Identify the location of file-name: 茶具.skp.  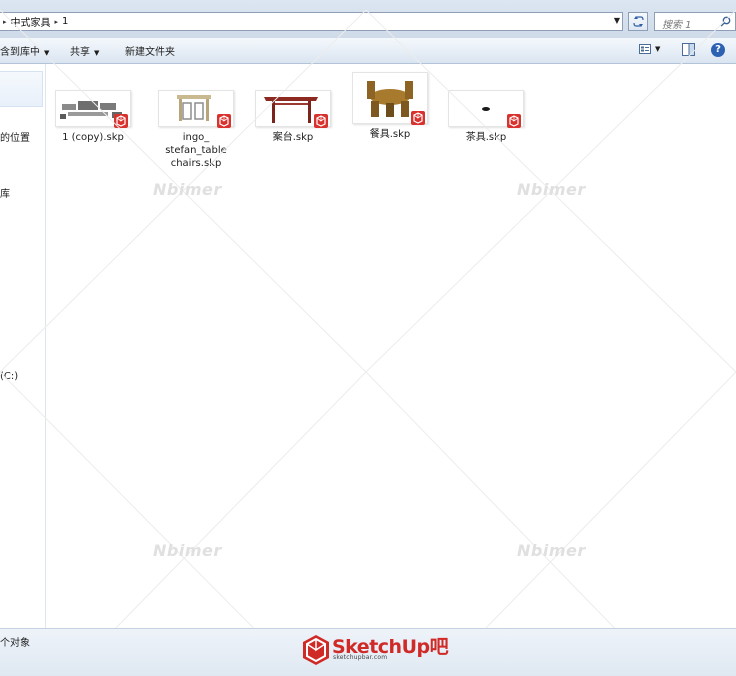
(486, 137).